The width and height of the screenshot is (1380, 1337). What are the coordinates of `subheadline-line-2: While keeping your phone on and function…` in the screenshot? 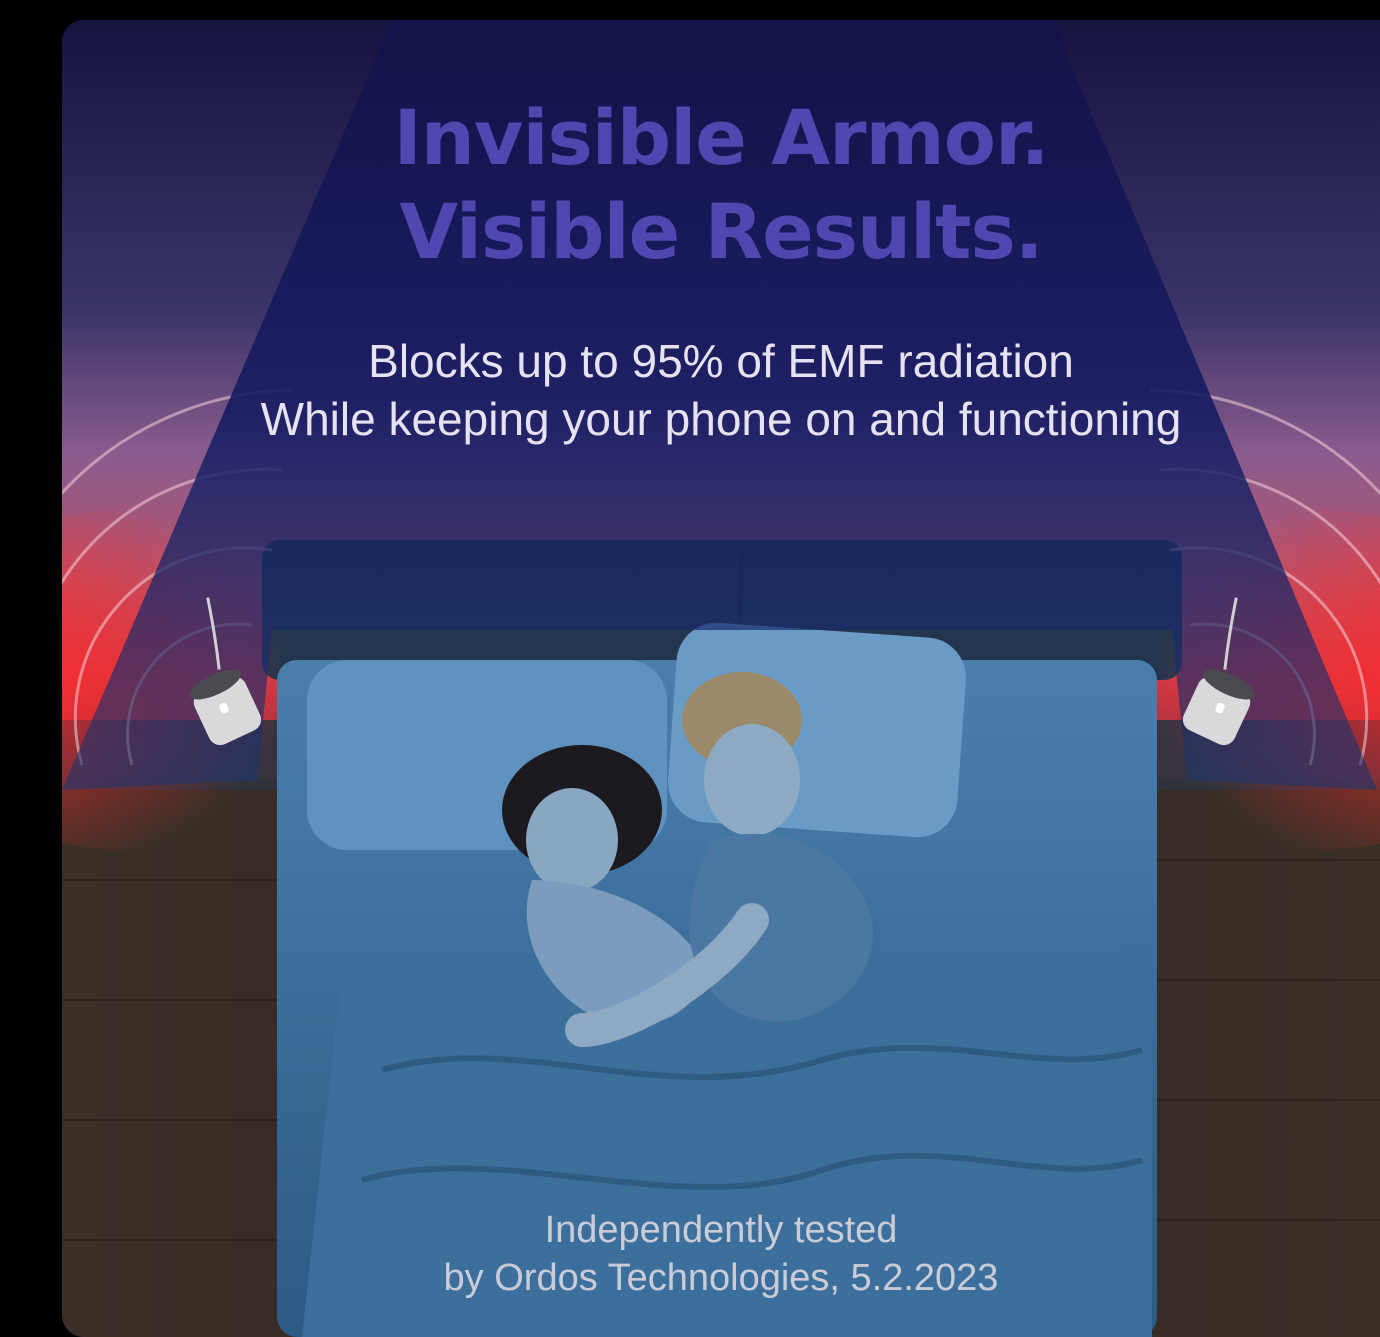 It's located at (721, 419).